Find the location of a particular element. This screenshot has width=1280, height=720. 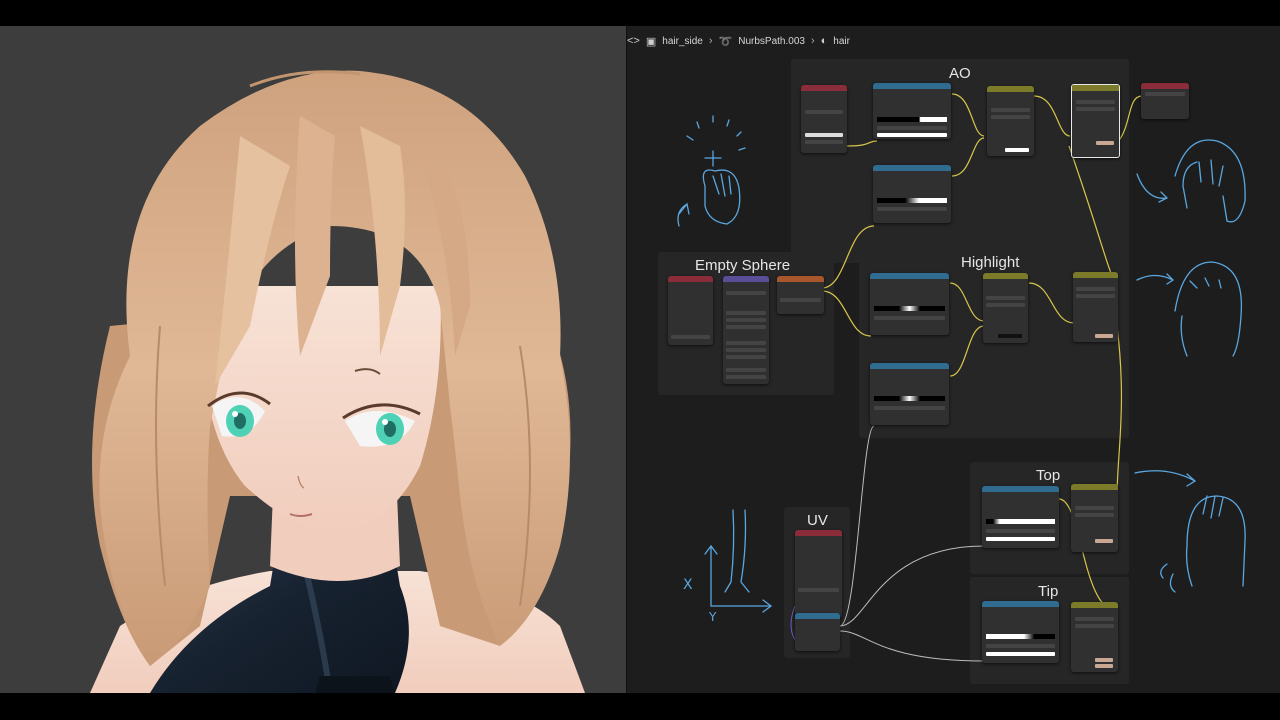

axis-label-x: X is located at coordinates (688, 585).